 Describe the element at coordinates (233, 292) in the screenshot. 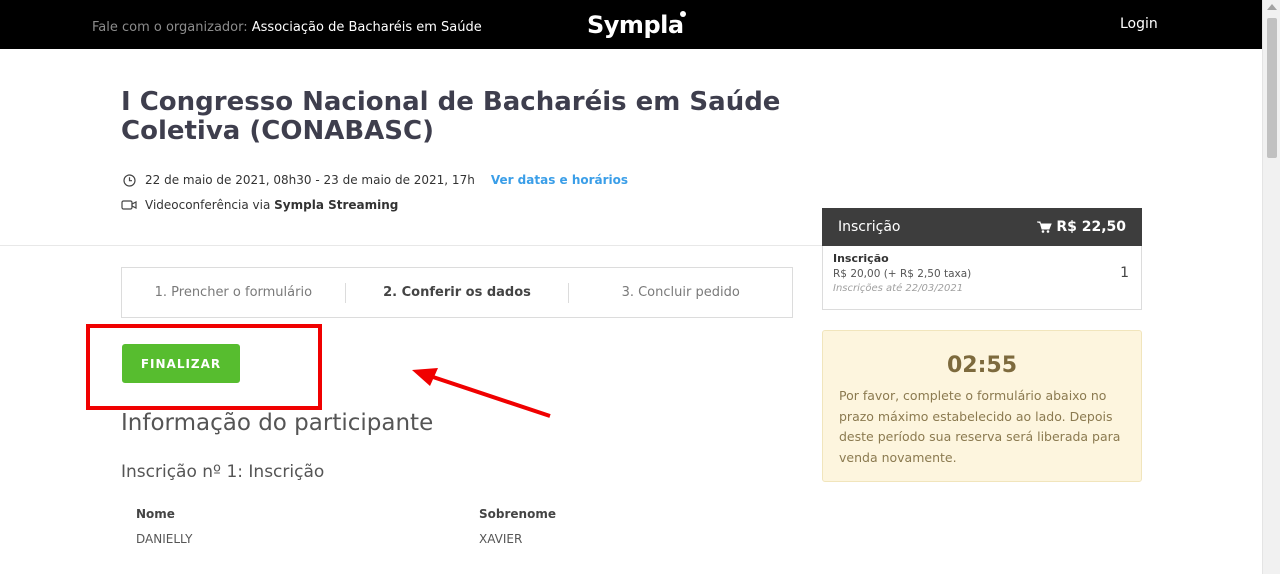

I see `step-1: 1. Prencher o formulário` at that location.